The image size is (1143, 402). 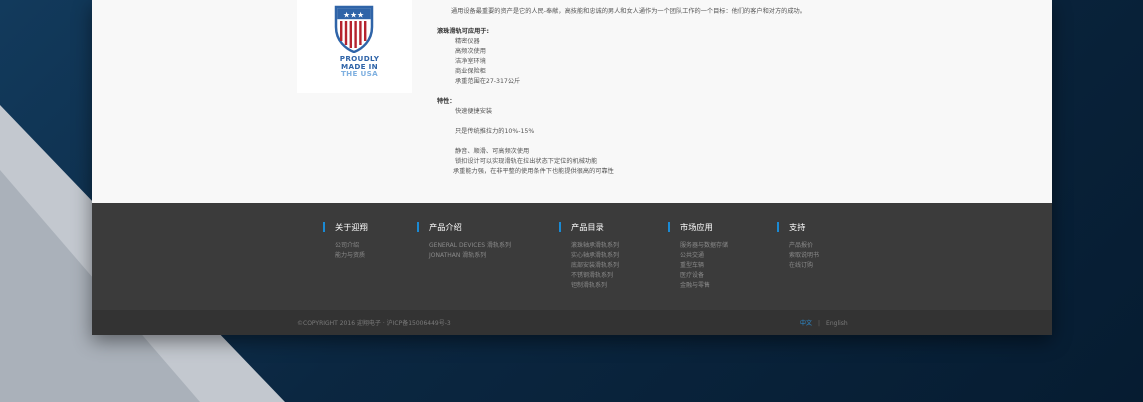 What do you see at coordinates (589, 276) in the screenshot?
I see `footer-link: 不锈钢滑轨系列` at bounding box center [589, 276].